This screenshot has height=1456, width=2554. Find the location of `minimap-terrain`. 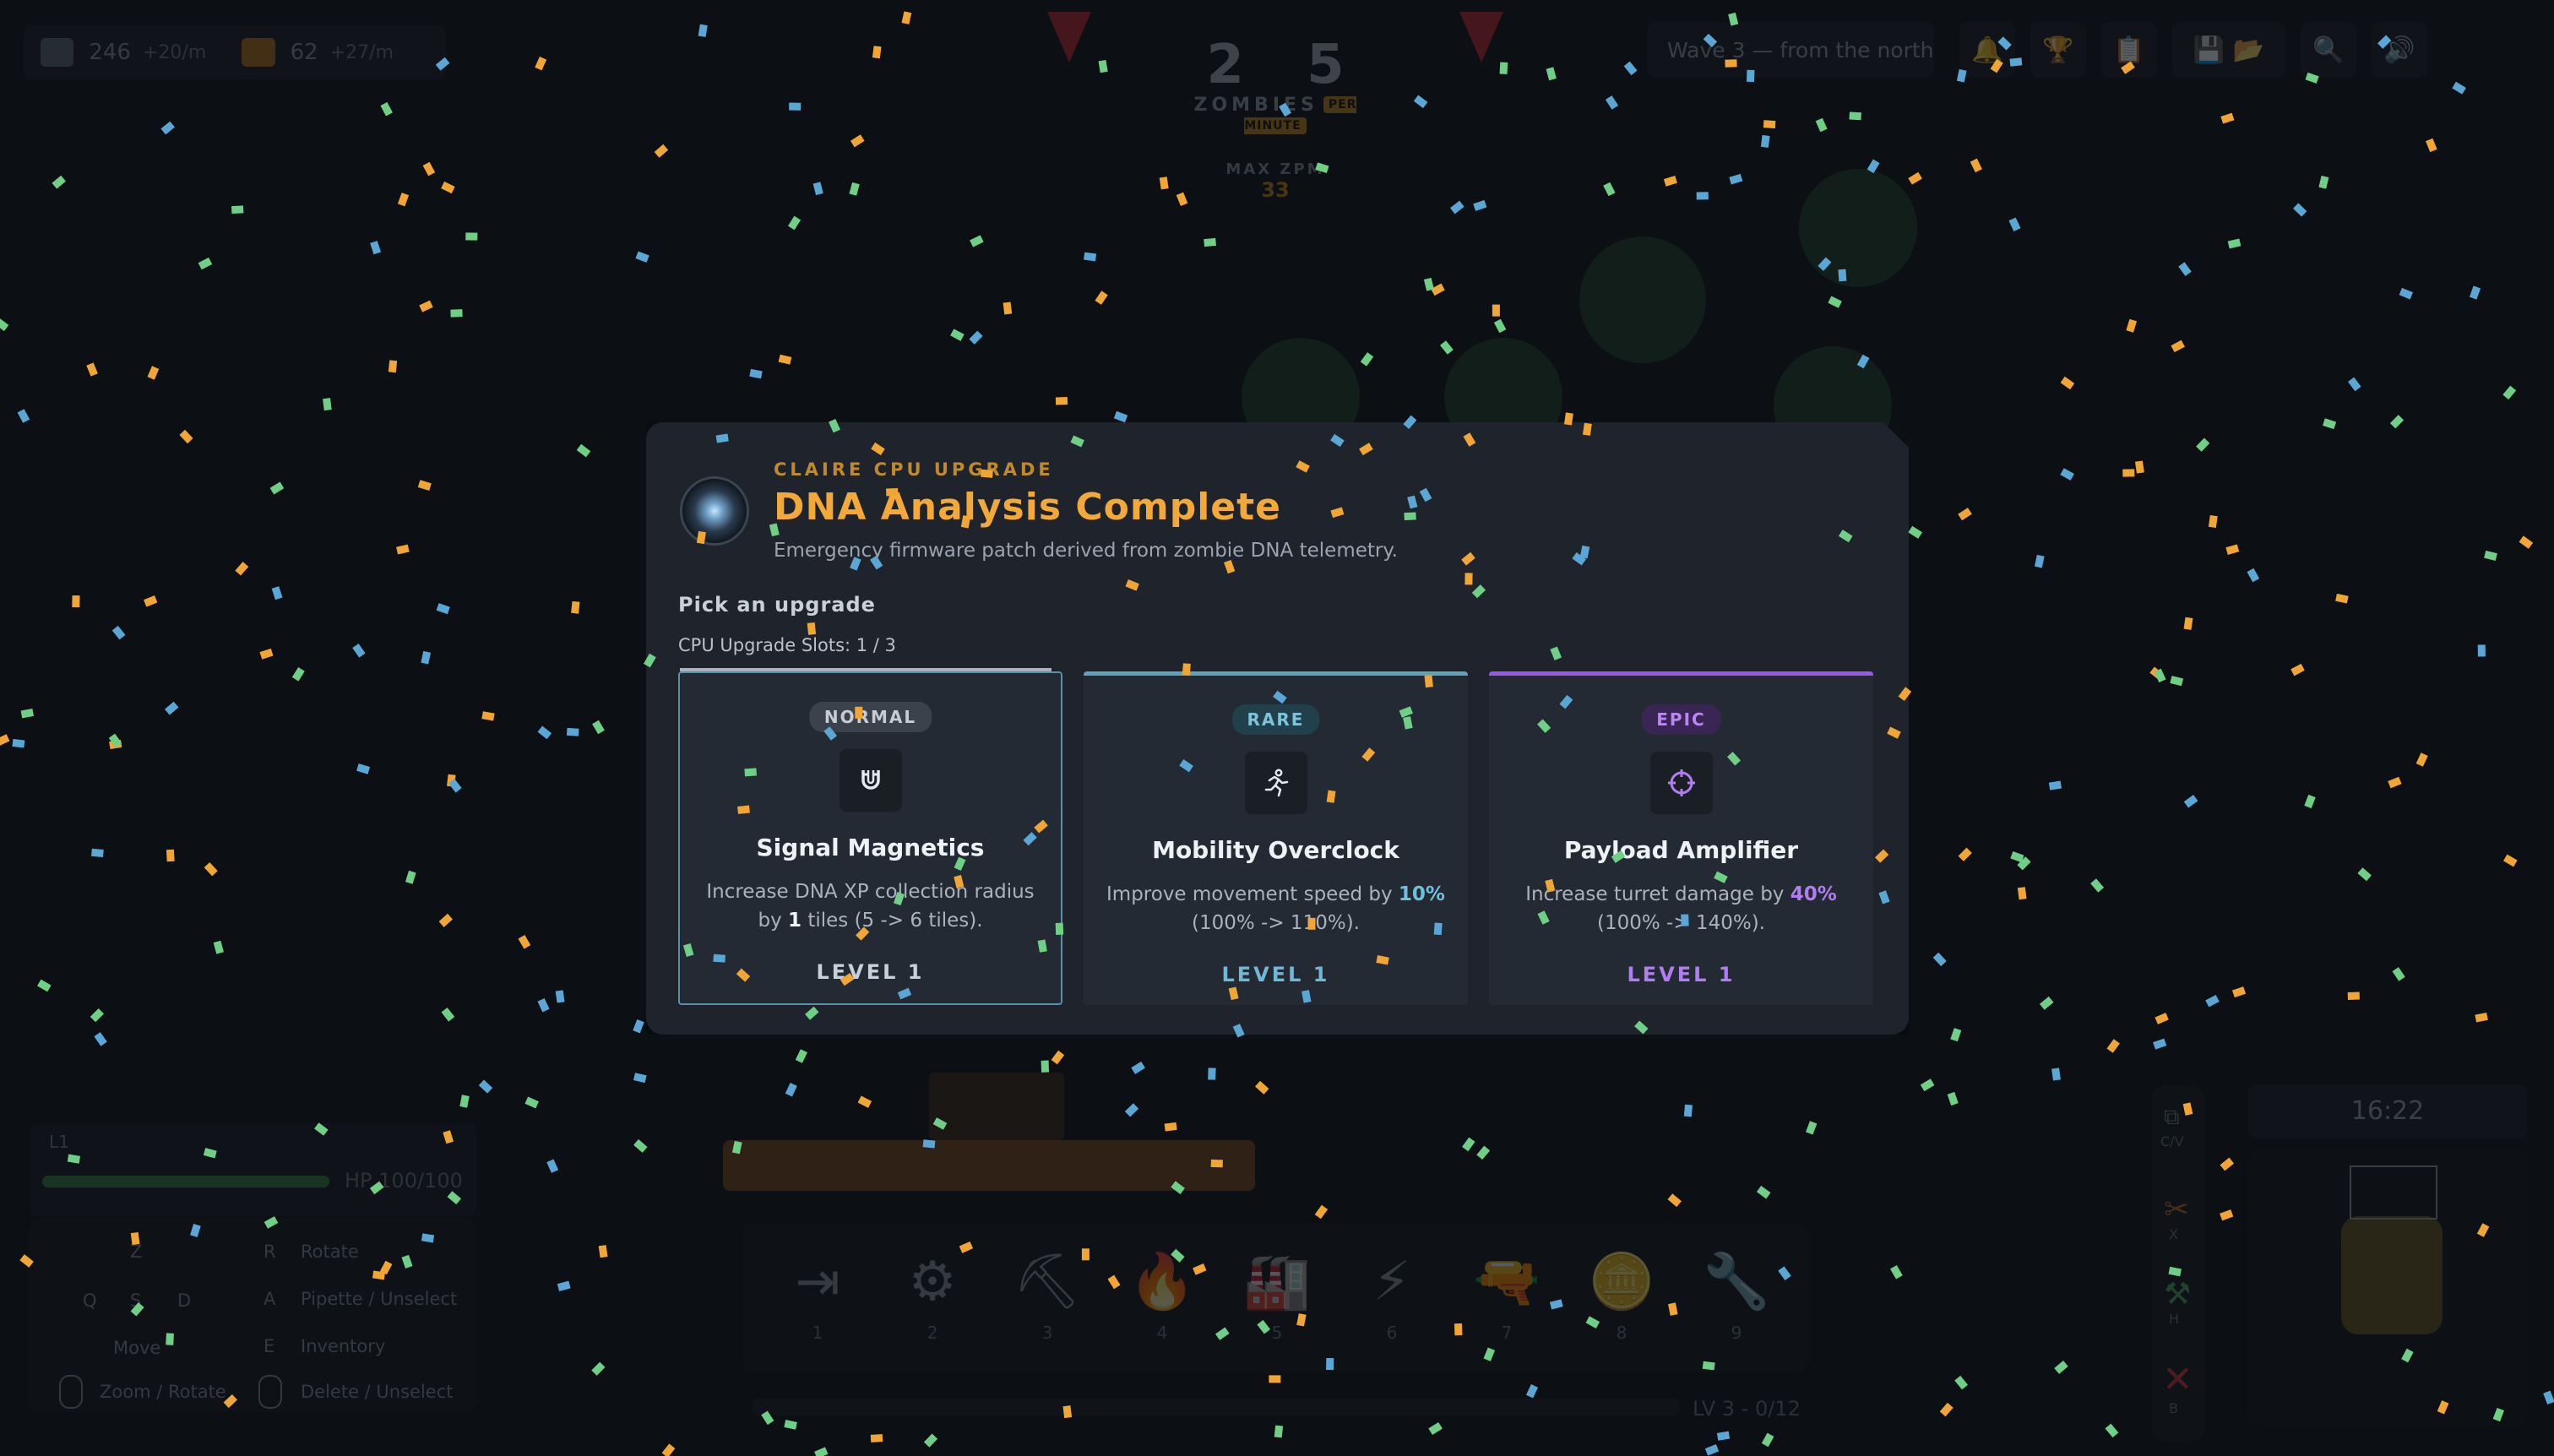

minimap-terrain is located at coordinates (2392, 1275).